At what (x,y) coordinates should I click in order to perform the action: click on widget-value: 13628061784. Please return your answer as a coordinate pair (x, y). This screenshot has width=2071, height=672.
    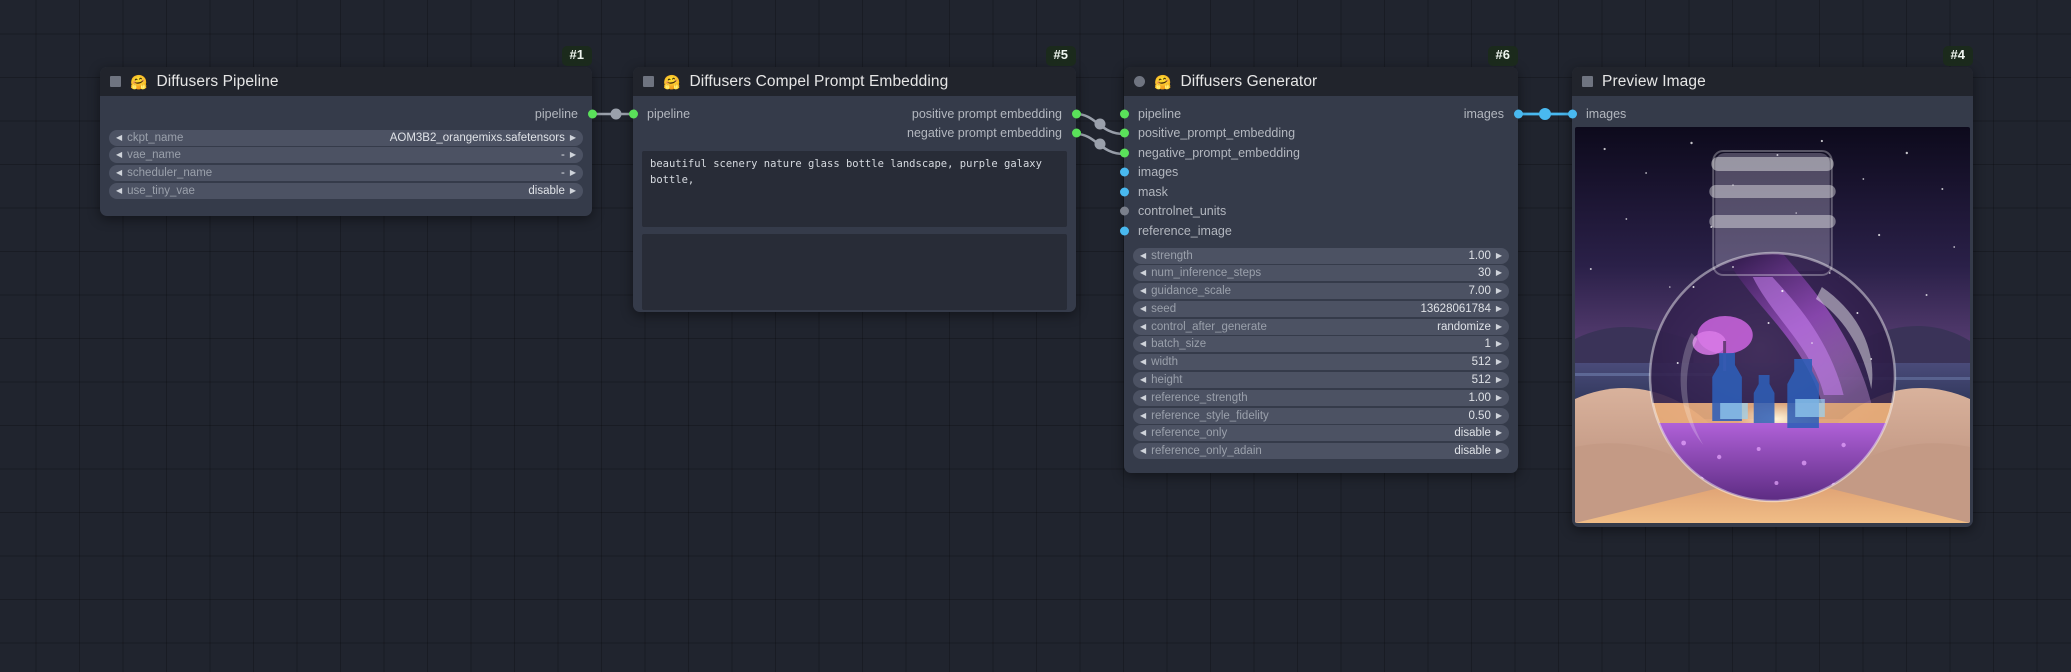
    Looking at the image, I should click on (1455, 308).